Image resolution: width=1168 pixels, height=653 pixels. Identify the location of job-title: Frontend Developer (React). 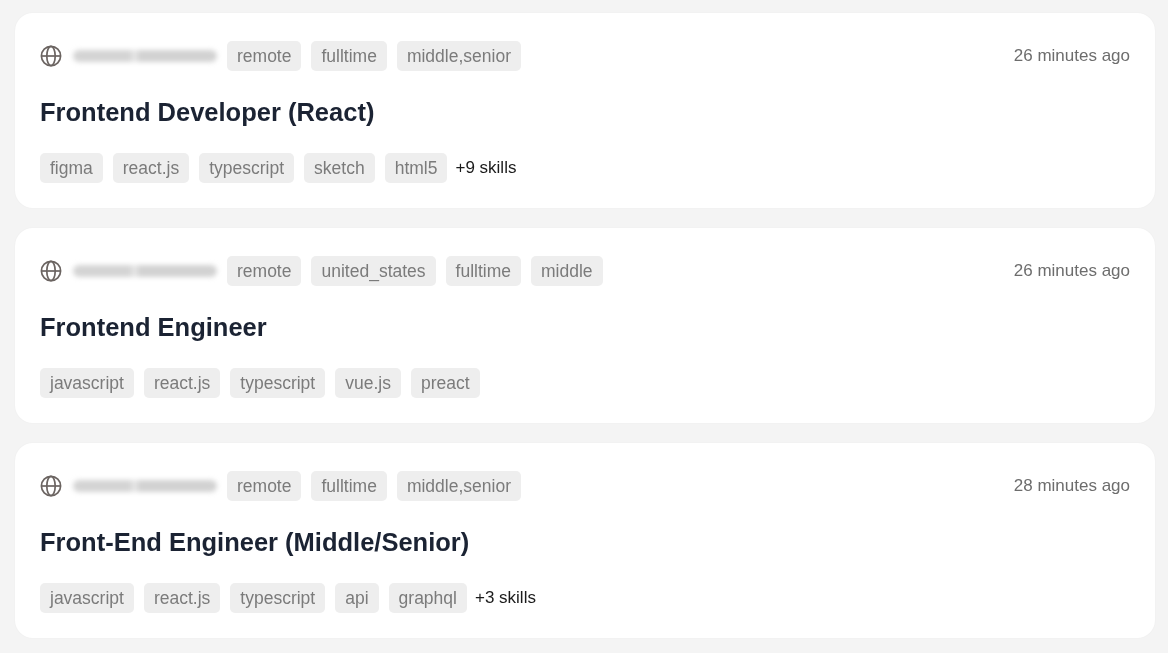
(208, 112).